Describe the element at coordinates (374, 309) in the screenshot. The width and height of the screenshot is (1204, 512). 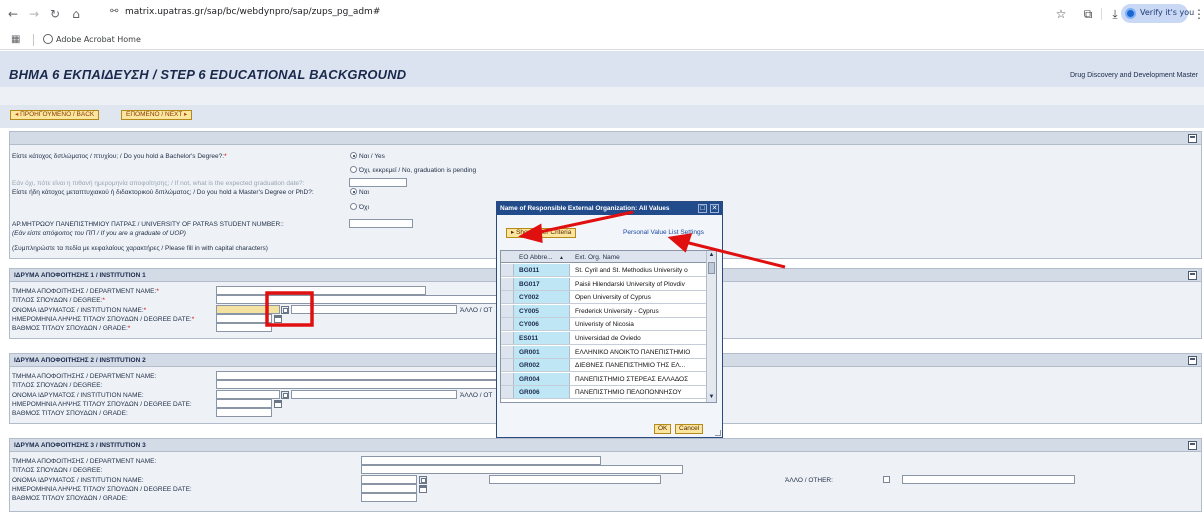
I see `inst1-institution-name-display` at that location.